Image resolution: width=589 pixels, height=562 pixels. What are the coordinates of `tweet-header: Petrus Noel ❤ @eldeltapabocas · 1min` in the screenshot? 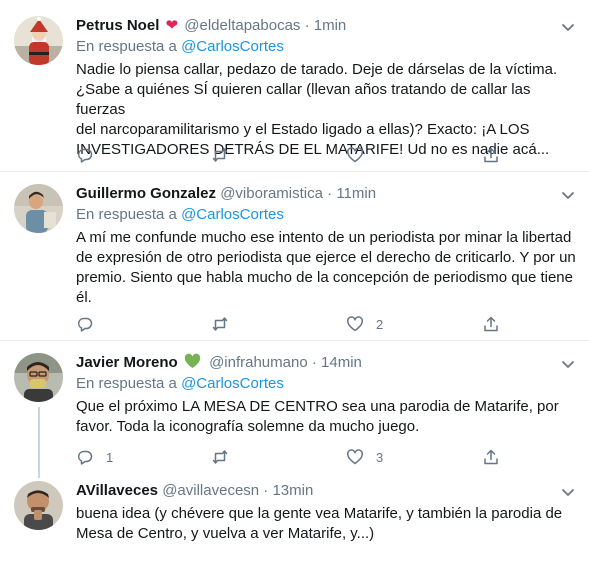 It's located at (326, 26).